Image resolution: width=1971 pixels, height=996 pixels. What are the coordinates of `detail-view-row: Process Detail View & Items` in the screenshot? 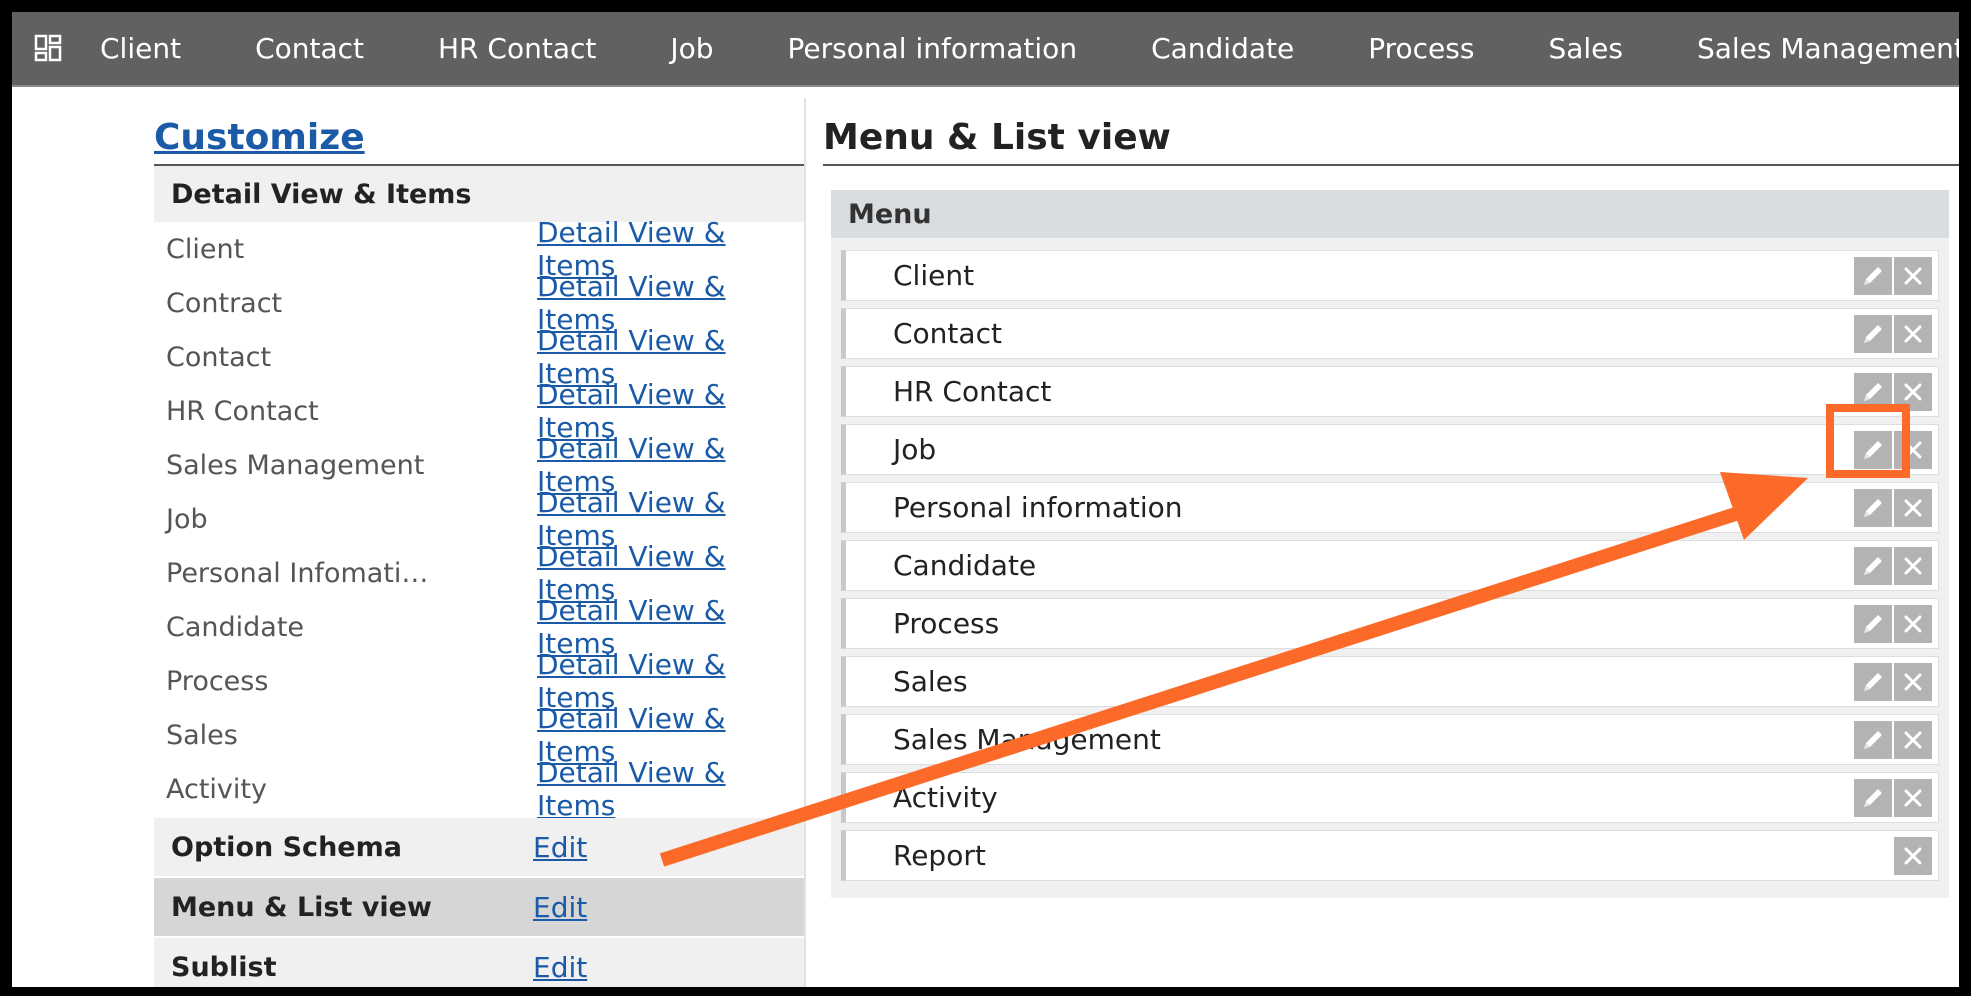 It's located at (479, 681).